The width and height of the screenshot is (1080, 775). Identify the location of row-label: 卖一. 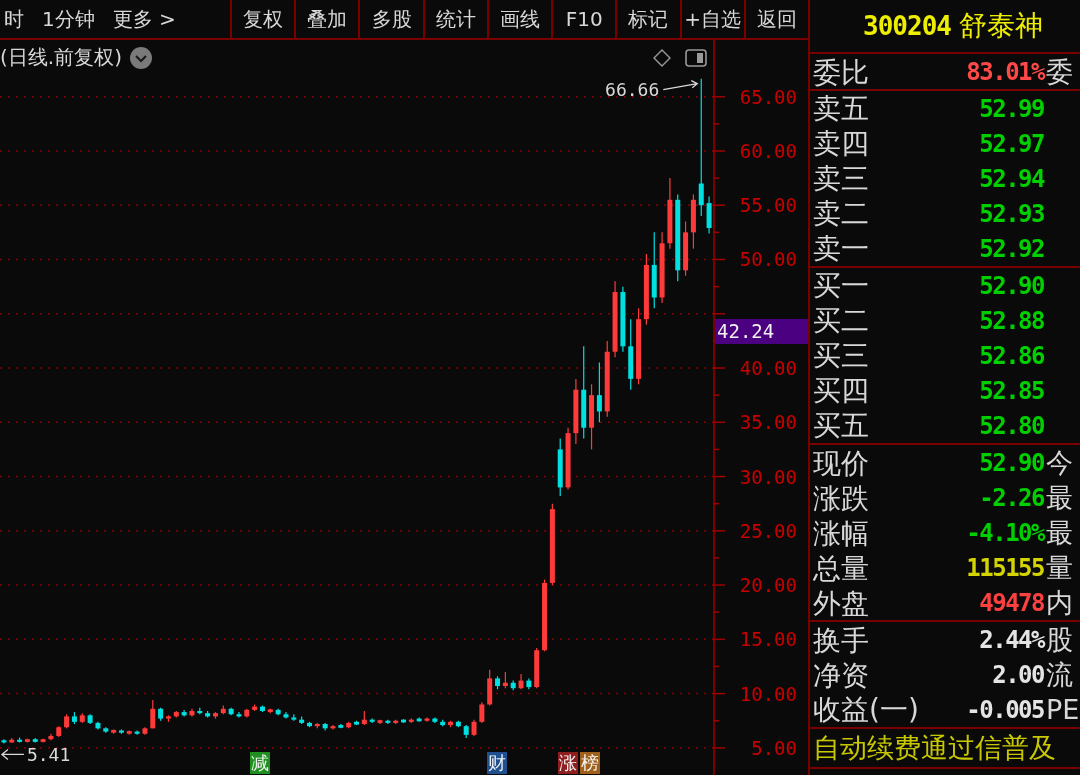
(841, 248).